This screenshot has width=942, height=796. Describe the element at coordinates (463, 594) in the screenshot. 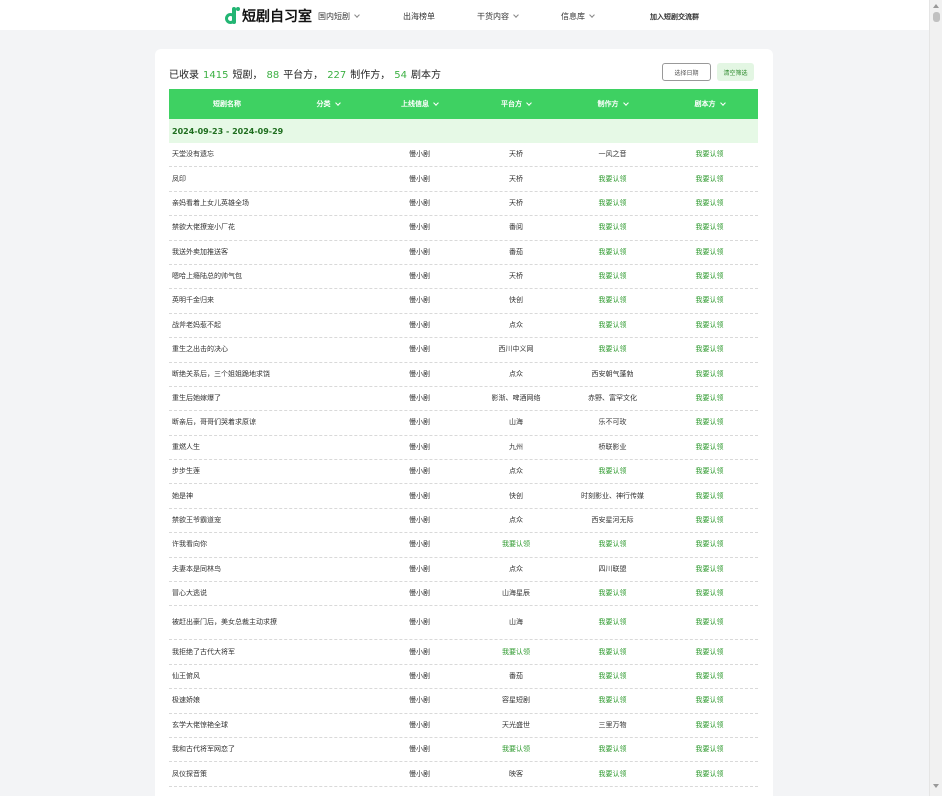

I see `table-row: 冒心大逃说 慢小剧 山海星辰 我要认领 我要认领` at that location.